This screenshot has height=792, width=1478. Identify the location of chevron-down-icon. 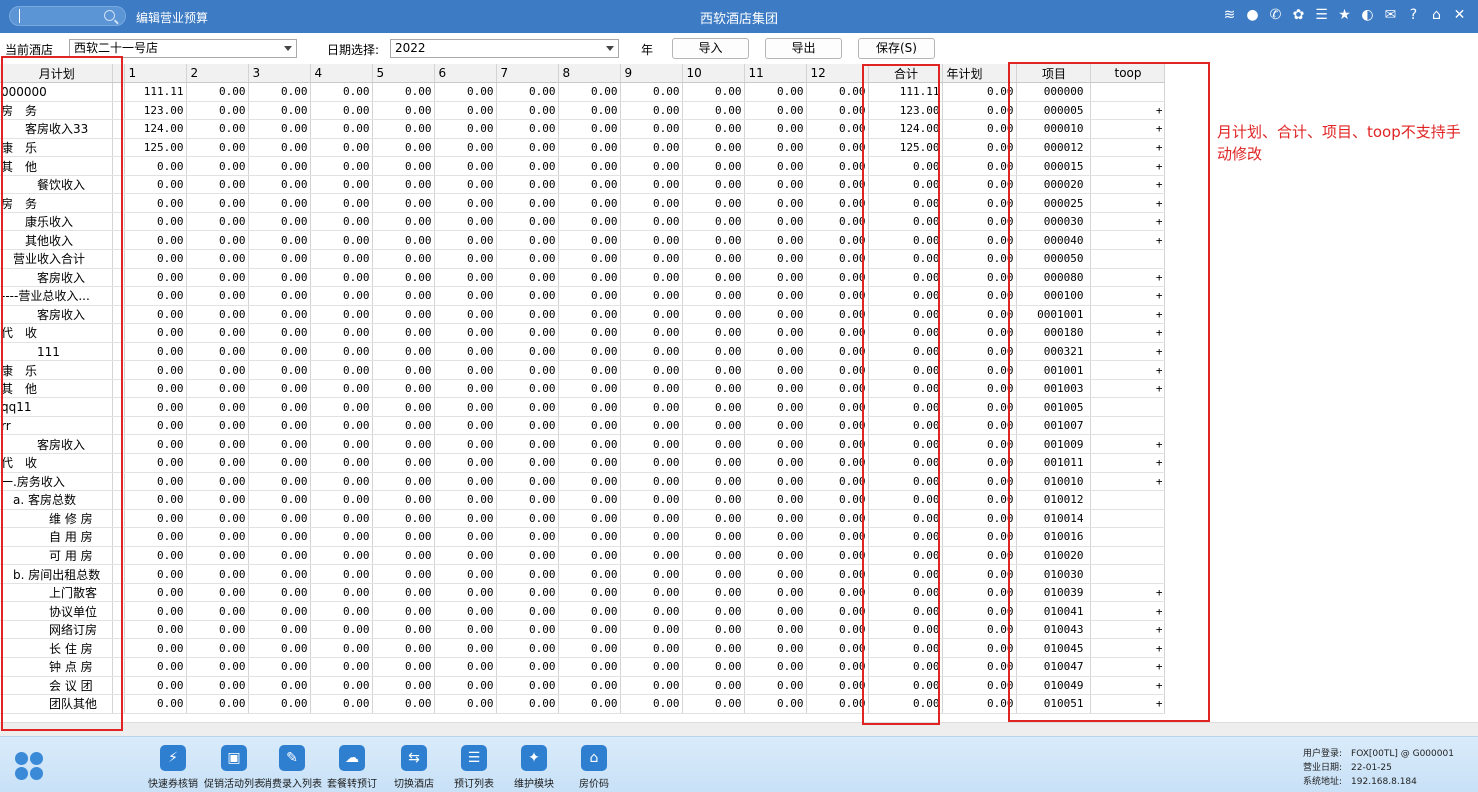
(610, 48).